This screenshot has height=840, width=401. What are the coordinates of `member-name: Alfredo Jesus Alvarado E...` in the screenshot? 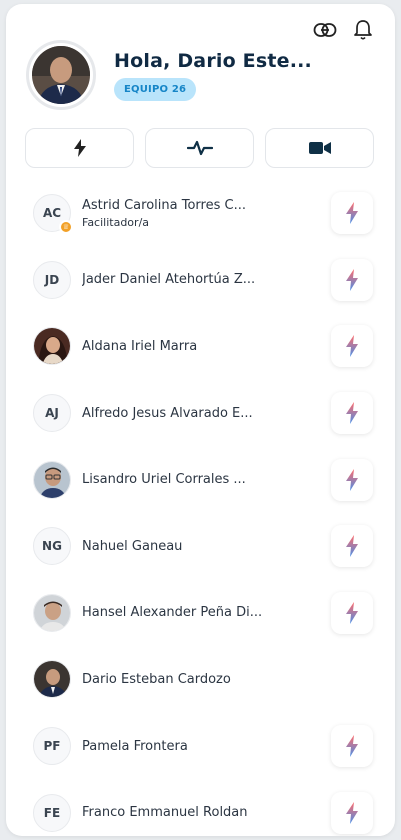 It's located at (167, 413).